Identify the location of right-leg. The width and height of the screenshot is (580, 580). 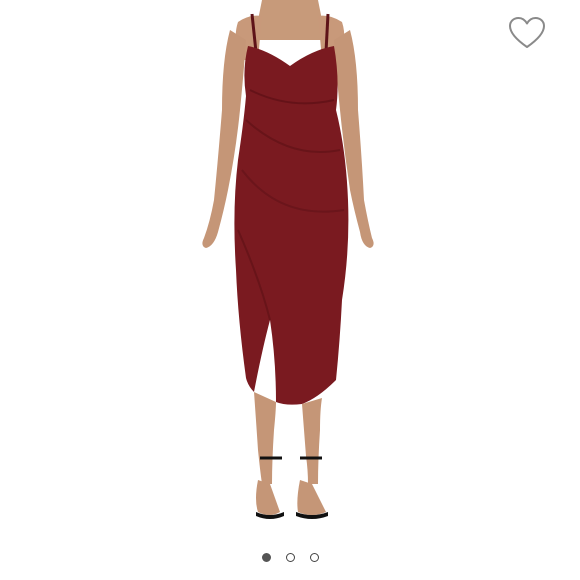
(312, 441).